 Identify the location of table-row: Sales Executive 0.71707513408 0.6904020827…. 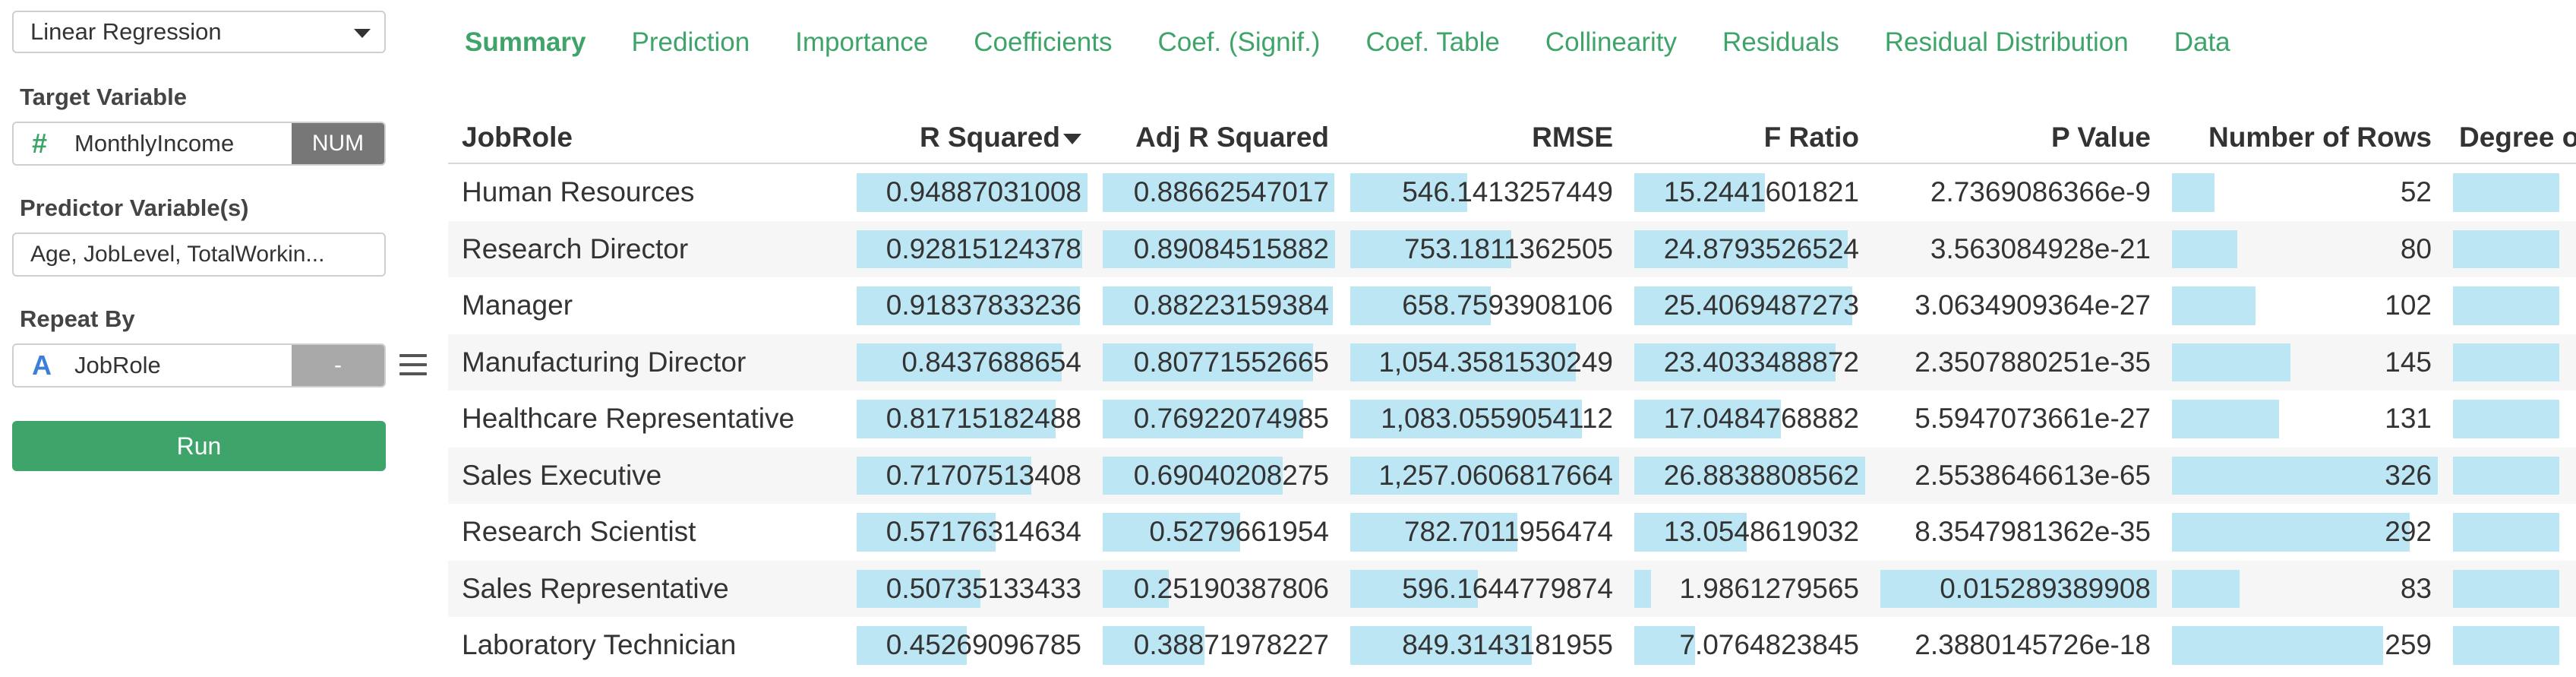
(1512, 475).